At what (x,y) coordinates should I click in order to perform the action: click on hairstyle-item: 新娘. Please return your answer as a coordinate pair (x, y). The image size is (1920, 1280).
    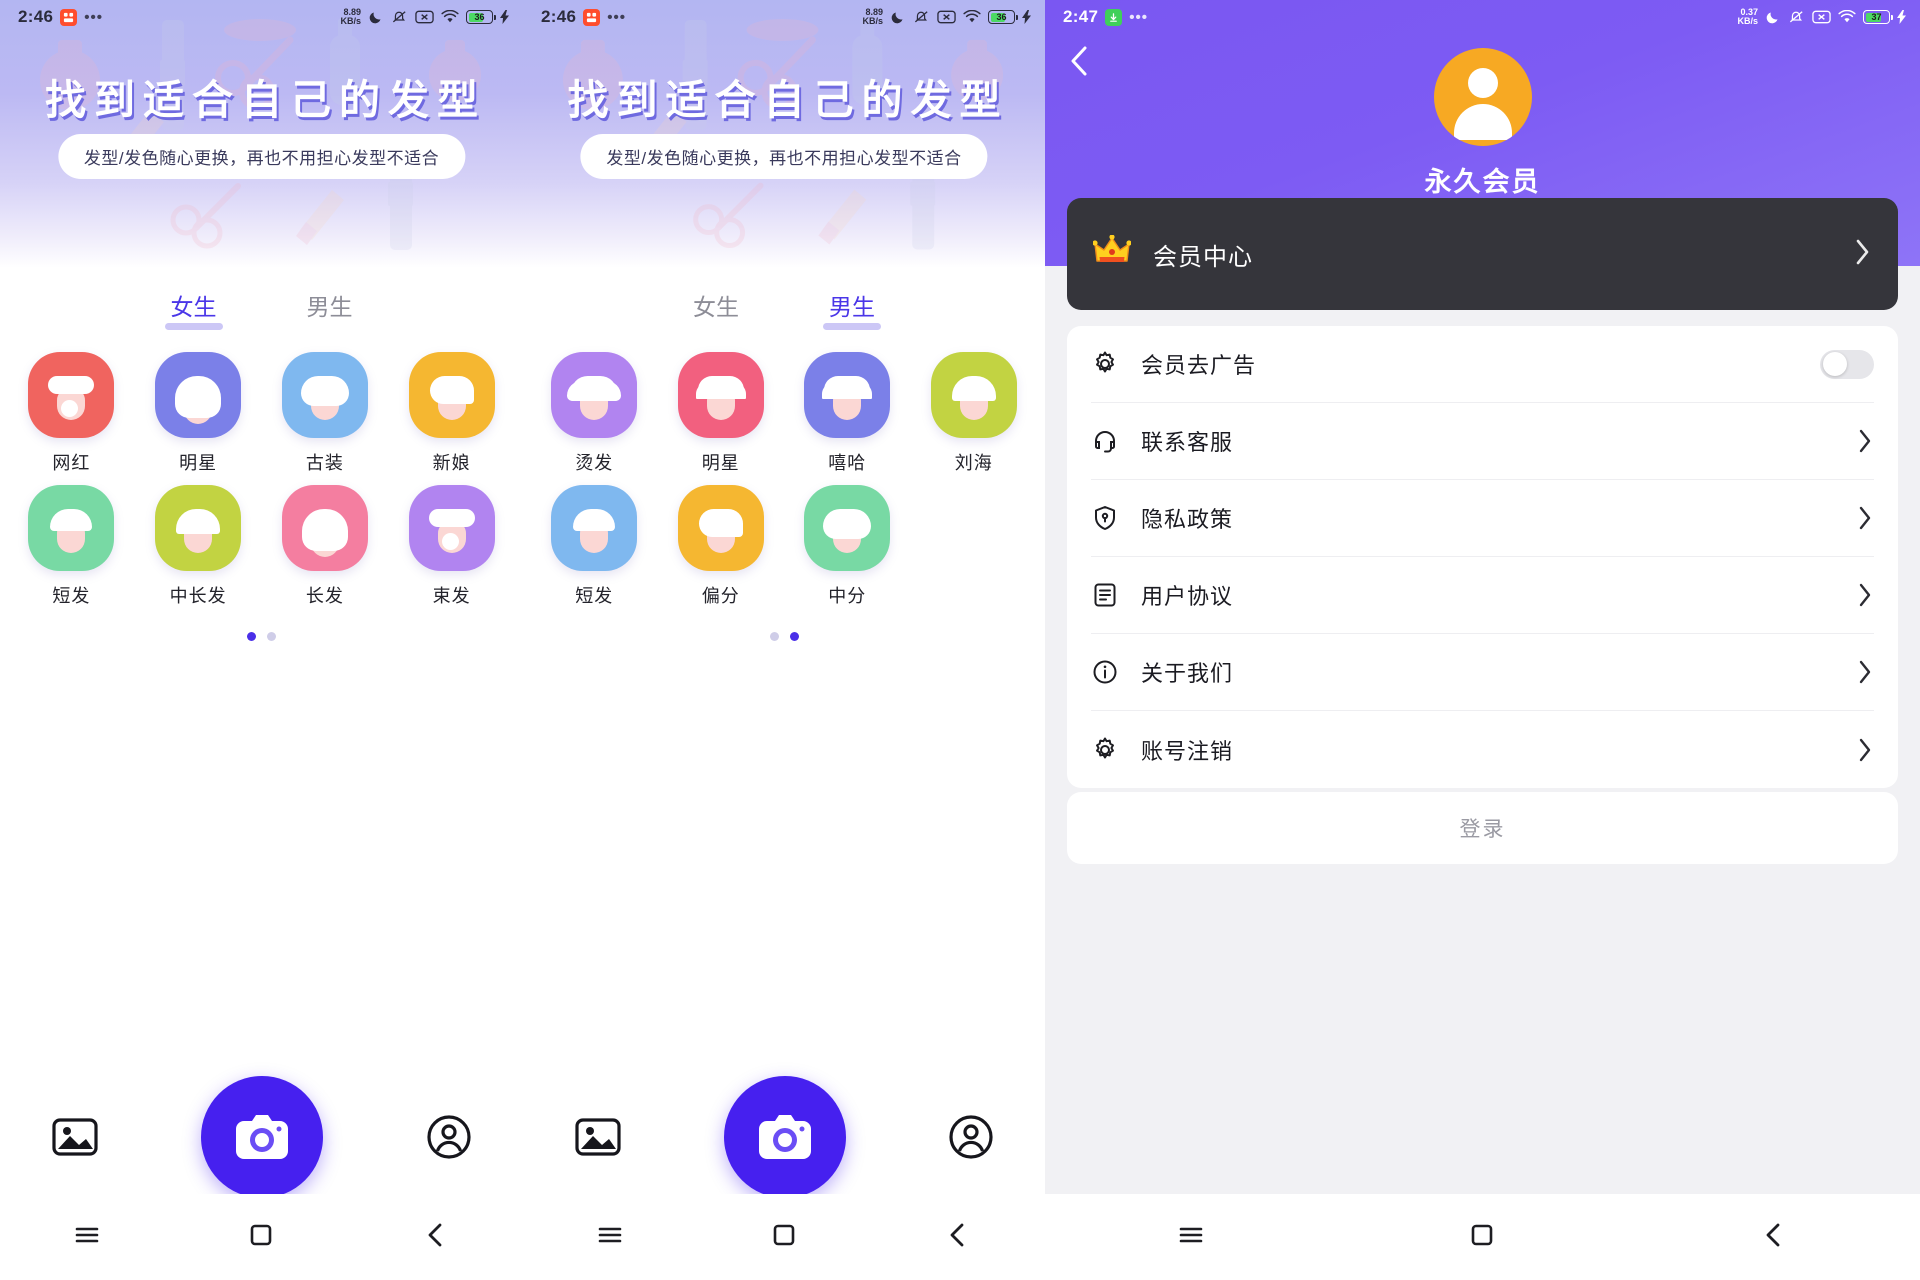
    Looking at the image, I should click on (451, 413).